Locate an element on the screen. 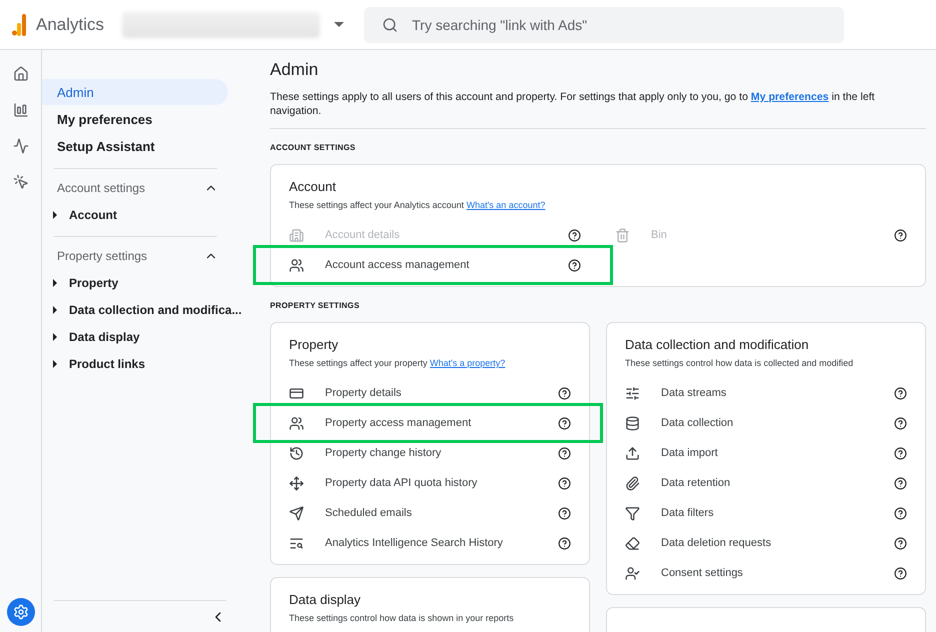 This screenshot has height=632, width=936. nav-subitem: Product links is located at coordinates (141, 363).